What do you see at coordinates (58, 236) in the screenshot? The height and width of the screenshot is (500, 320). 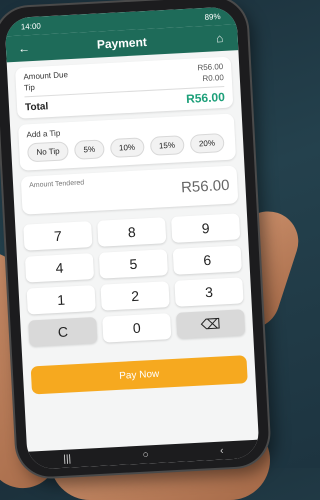 I see `key-7: 7` at bounding box center [58, 236].